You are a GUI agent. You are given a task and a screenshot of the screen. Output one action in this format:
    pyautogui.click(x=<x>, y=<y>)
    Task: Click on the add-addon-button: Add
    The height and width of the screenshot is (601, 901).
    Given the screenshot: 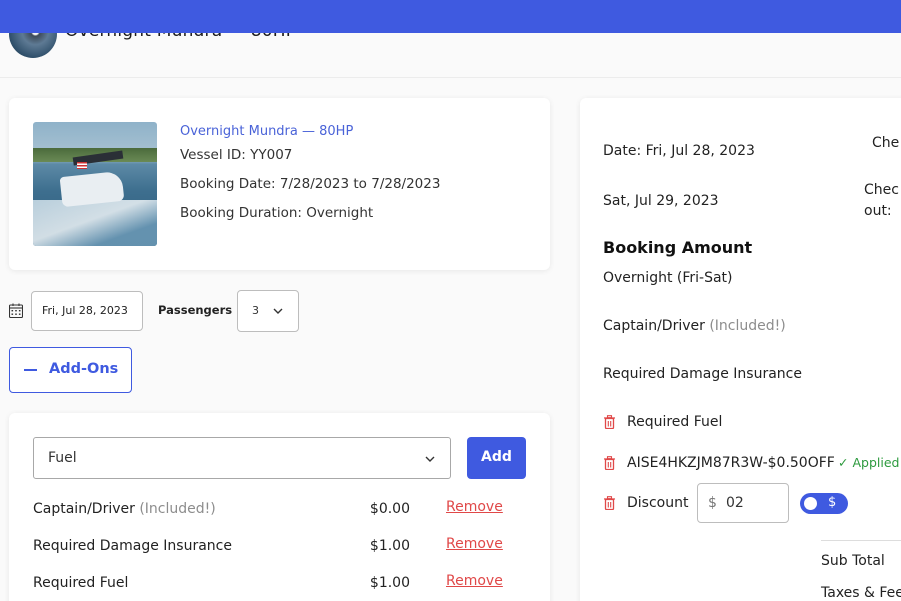 What is the action you would take?
    pyautogui.click(x=496, y=458)
    